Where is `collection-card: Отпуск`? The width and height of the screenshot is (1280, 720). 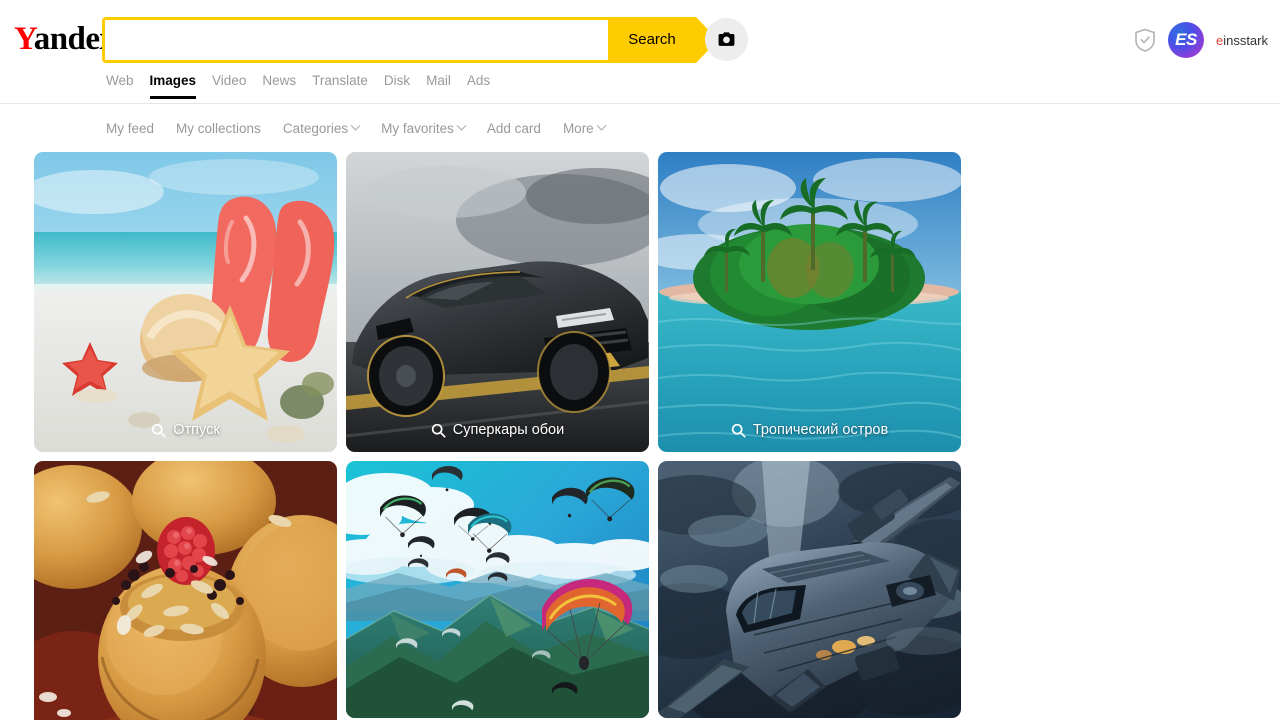
collection-card: Отпуск is located at coordinates (185, 302).